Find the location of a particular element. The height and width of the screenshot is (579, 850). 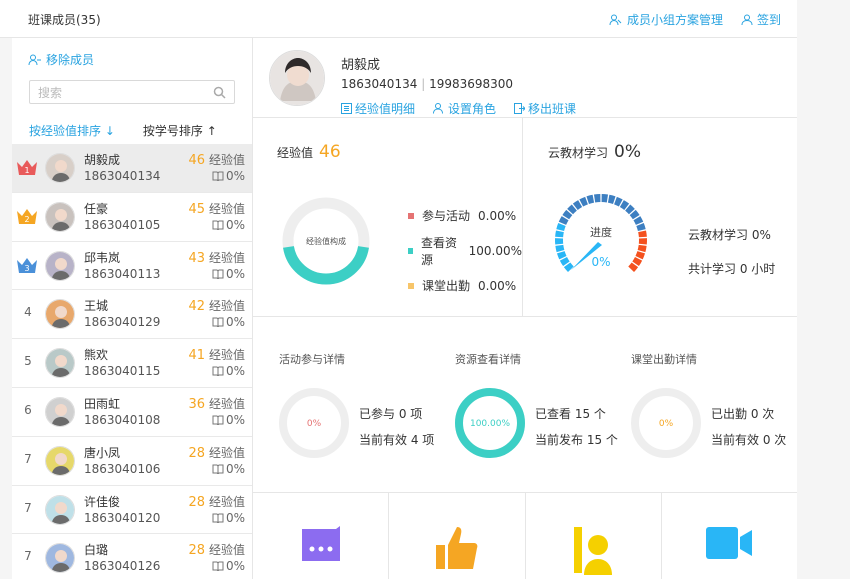

member-row: 1 胡毅成 1863040134 46 经验值 0% is located at coordinates (132, 168).